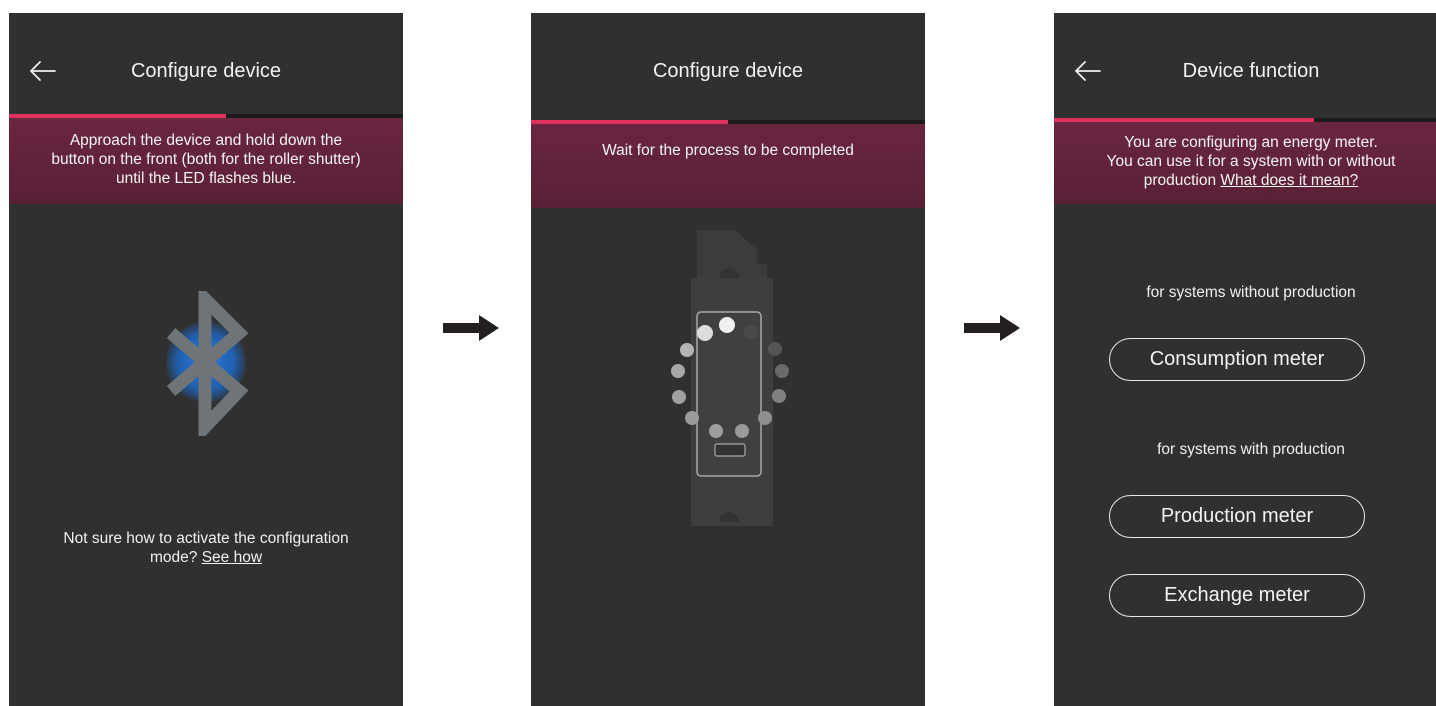  Describe the element at coordinates (1251, 292) in the screenshot. I see `section-label-without-production: for systems without production` at that location.